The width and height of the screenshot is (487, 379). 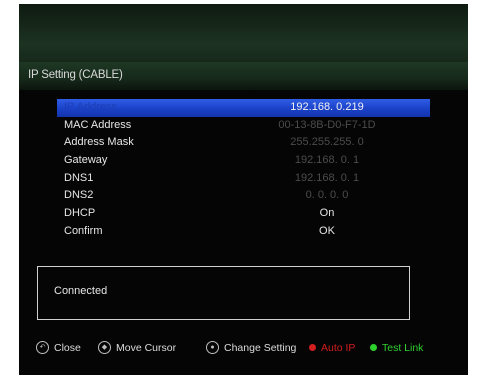 I want to click on auto-ip-label: Auto IP, so click(x=338, y=348).